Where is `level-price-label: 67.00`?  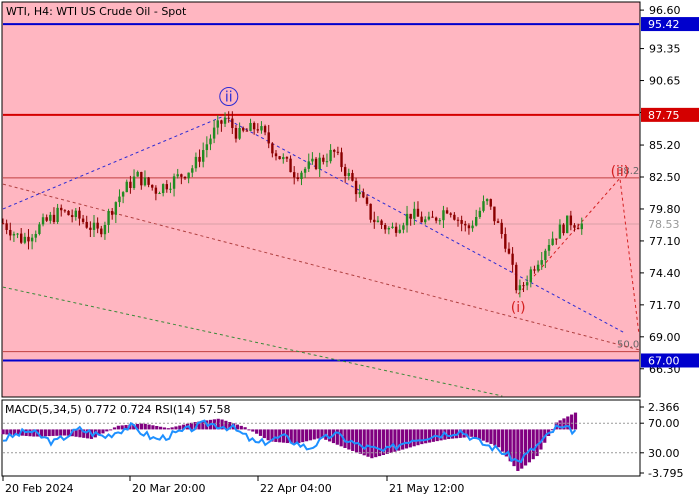 level-price-label: 67.00 is located at coordinates (664, 360).